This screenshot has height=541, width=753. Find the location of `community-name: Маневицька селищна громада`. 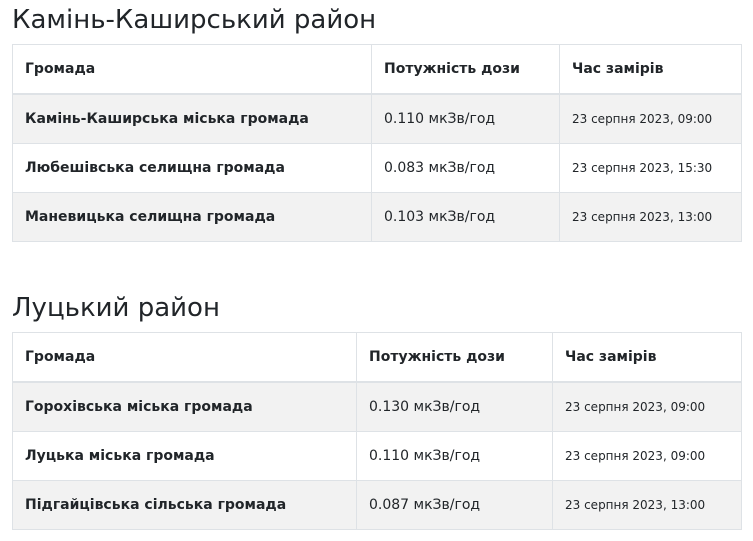

community-name: Маневицька селищна громада is located at coordinates (192, 217).